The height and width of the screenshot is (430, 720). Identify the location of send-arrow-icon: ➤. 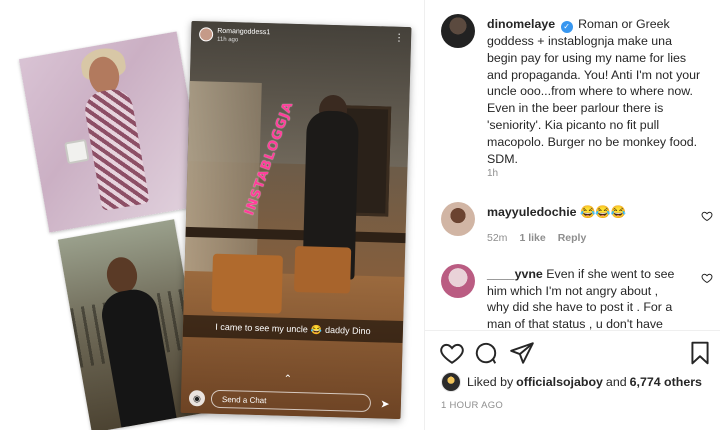
(385, 404).